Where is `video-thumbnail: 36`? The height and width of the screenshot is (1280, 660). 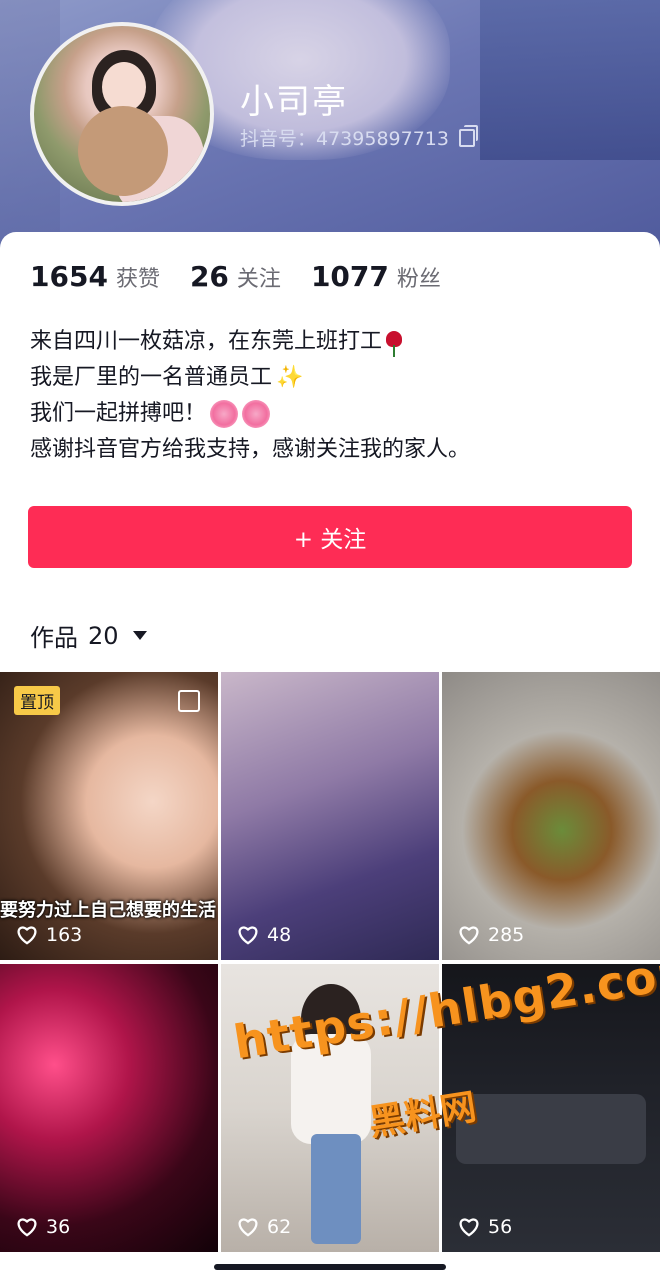 video-thumbnail: 36 is located at coordinates (109, 1108).